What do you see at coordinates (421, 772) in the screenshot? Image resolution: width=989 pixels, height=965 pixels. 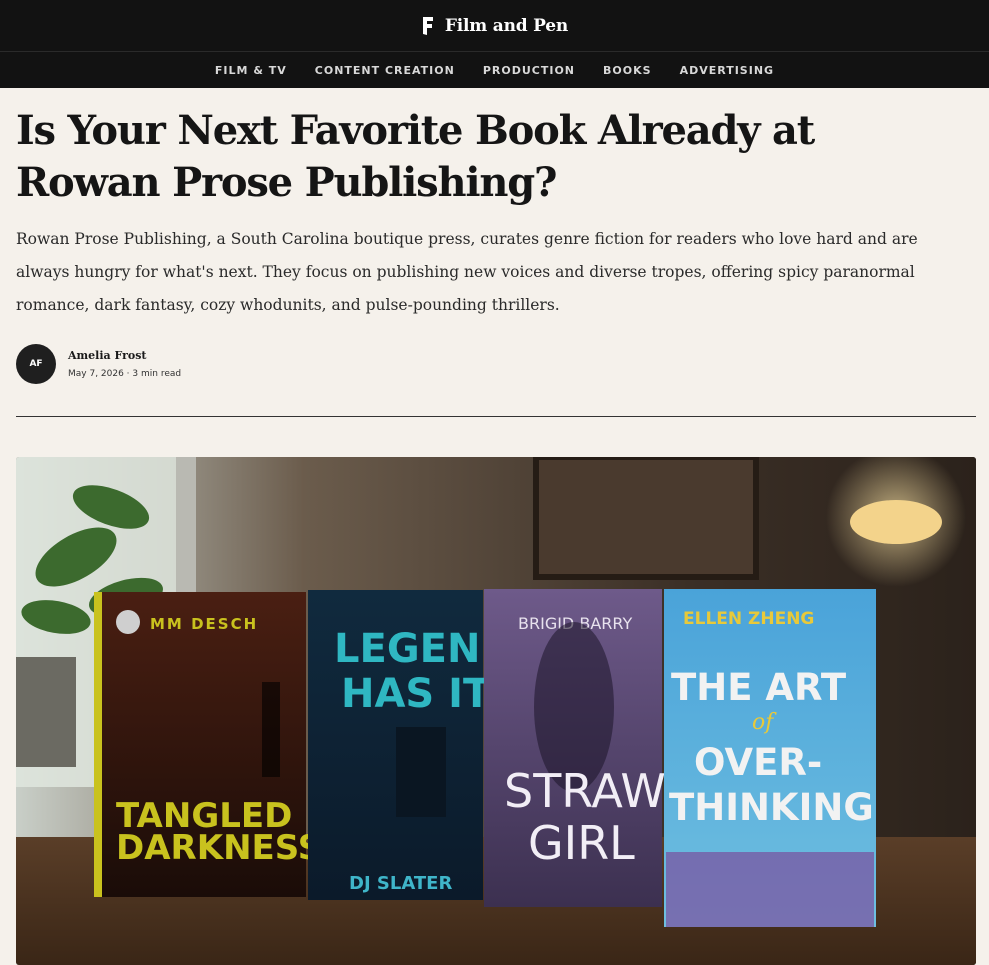 I see `book-2-door` at bounding box center [421, 772].